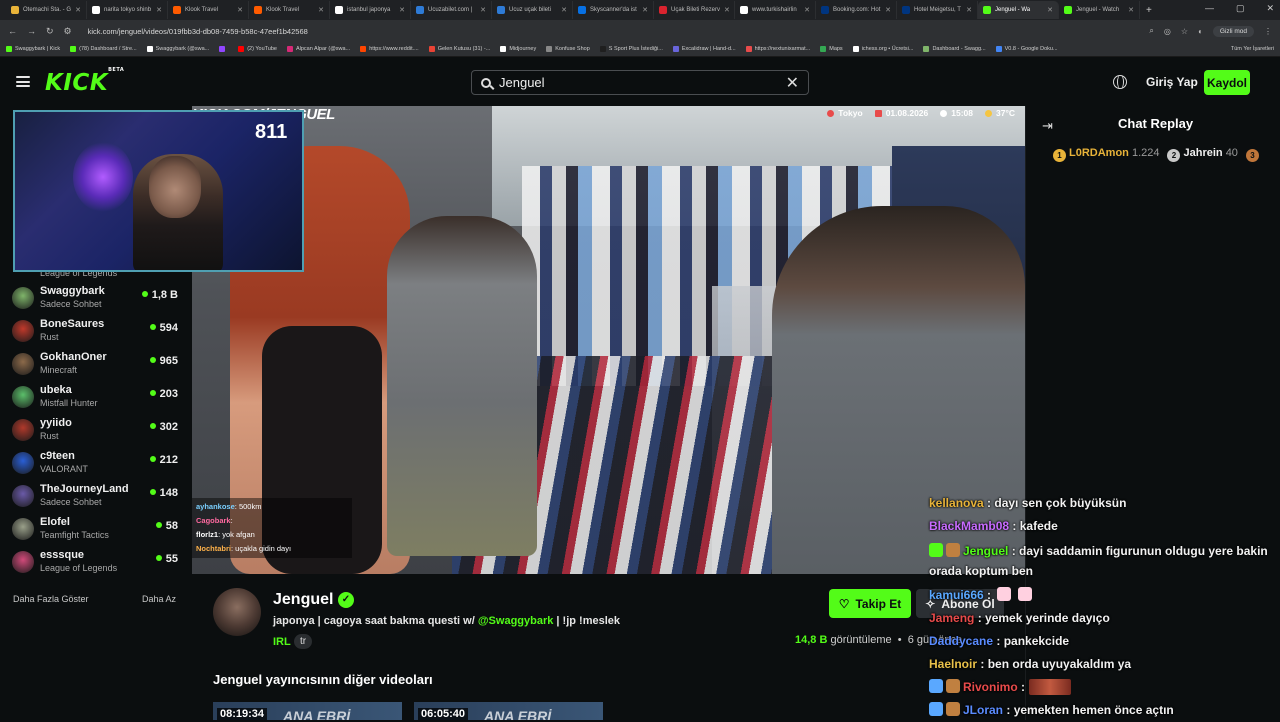  What do you see at coordinates (518, 49) in the screenshot?
I see `bookmark-item: Midjourney` at bounding box center [518, 49].